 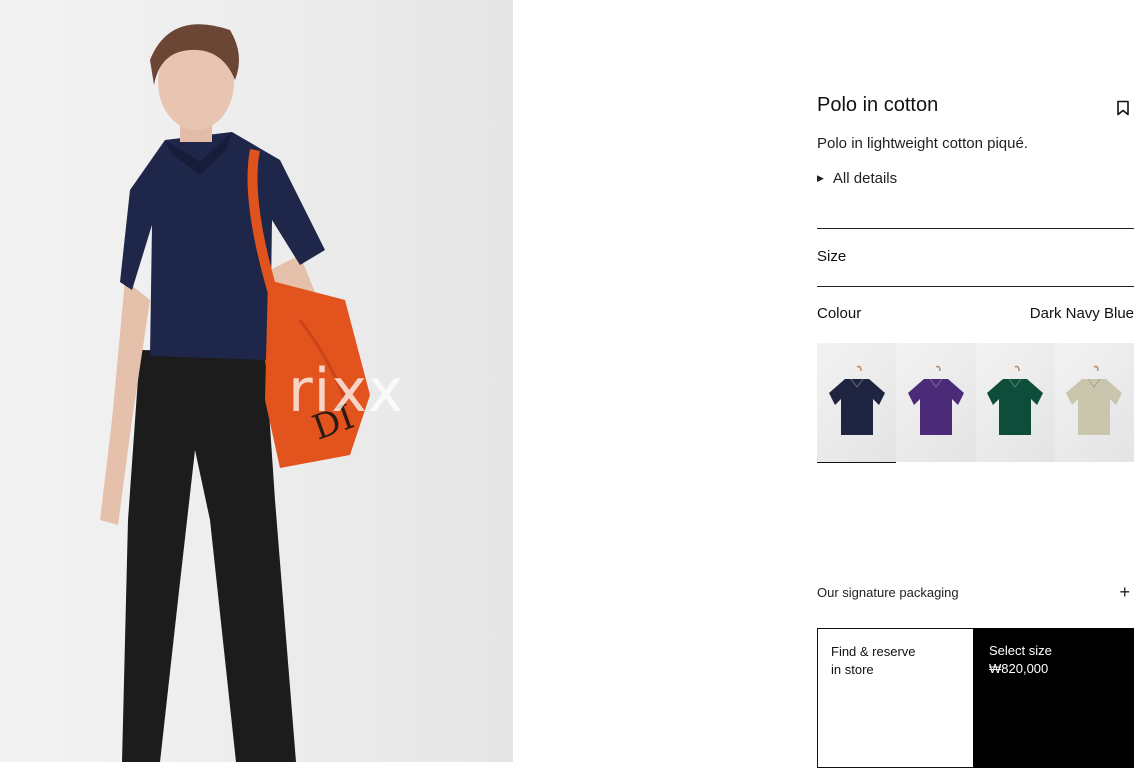 I want to click on price: ₩820,000, so click(x=1019, y=668).